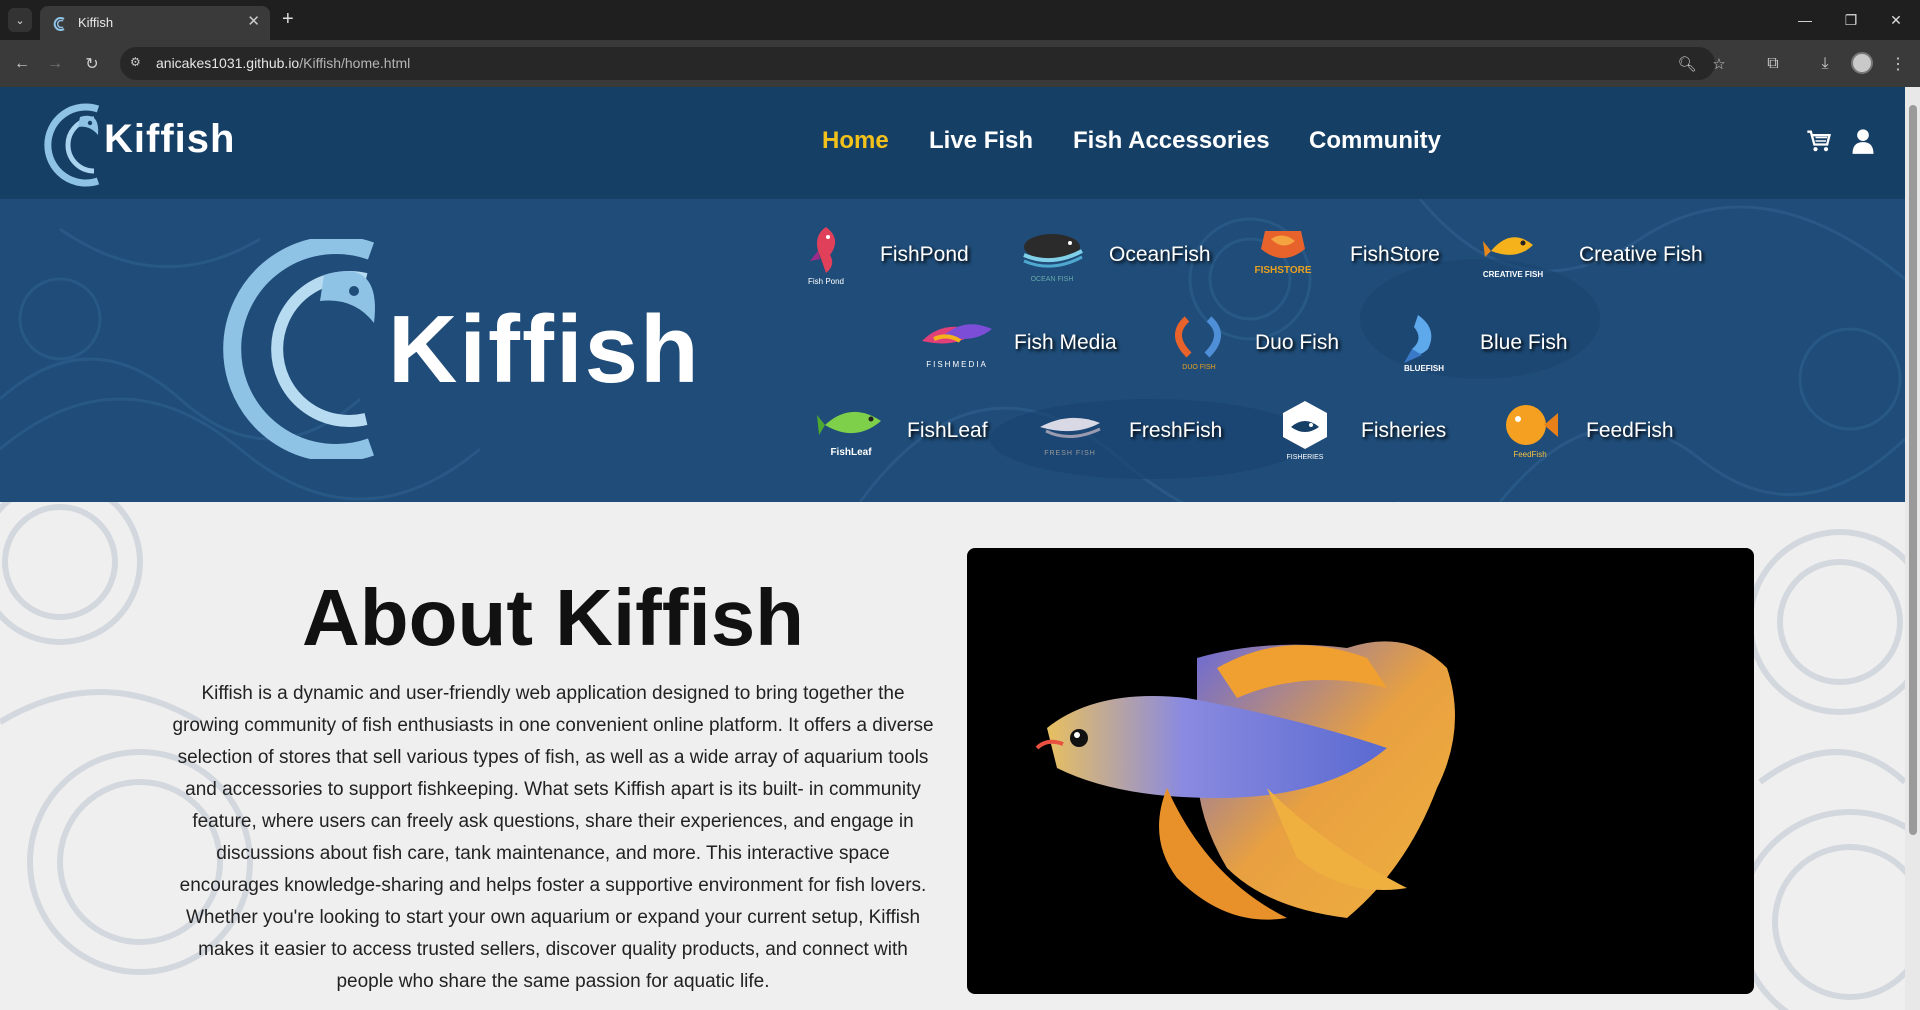  What do you see at coordinates (1070, 430) in the screenshot?
I see `freshfish-logo: FRESH FISH` at bounding box center [1070, 430].